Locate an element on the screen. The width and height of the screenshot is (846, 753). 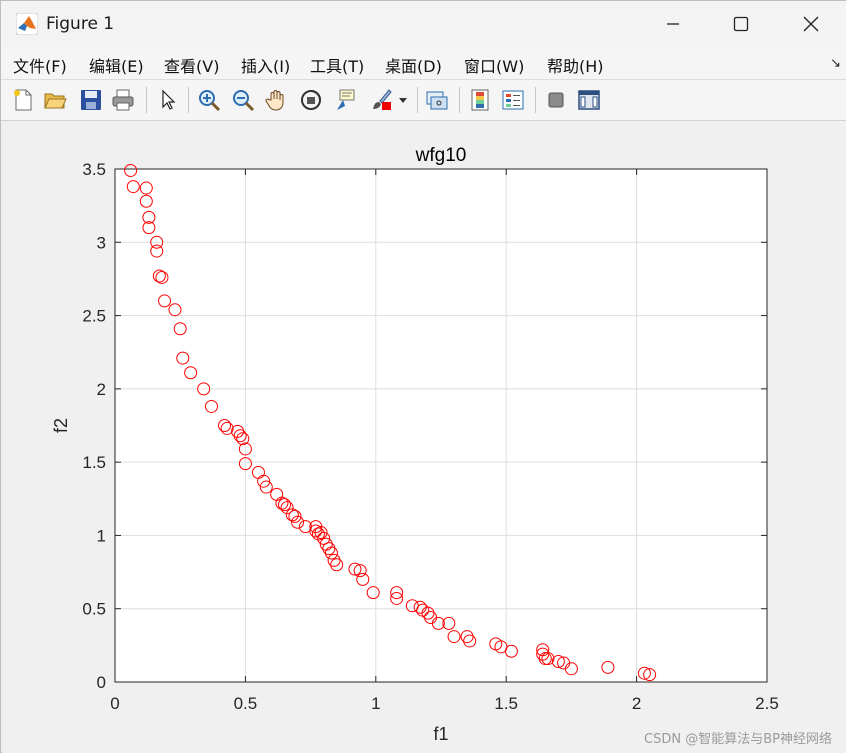
edit-plot-button is located at coordinates (168, 100).